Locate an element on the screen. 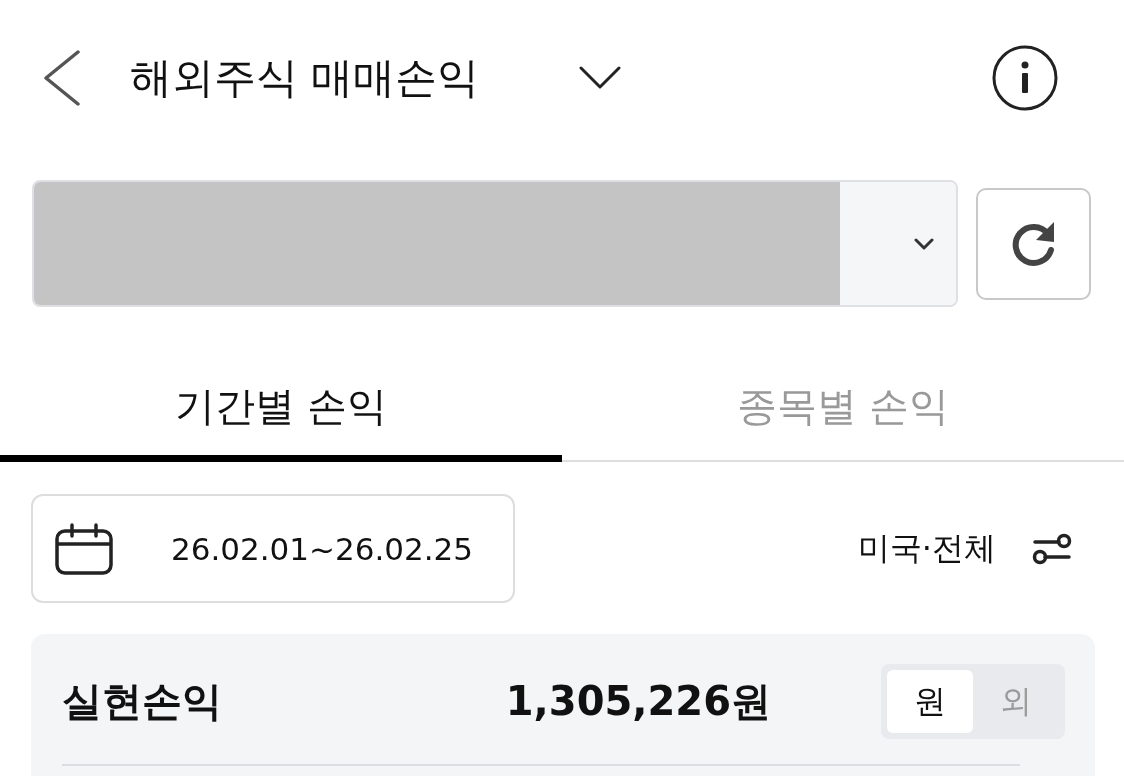  market-filter-button: 미국·전체 is located at coordinates (926, 548).